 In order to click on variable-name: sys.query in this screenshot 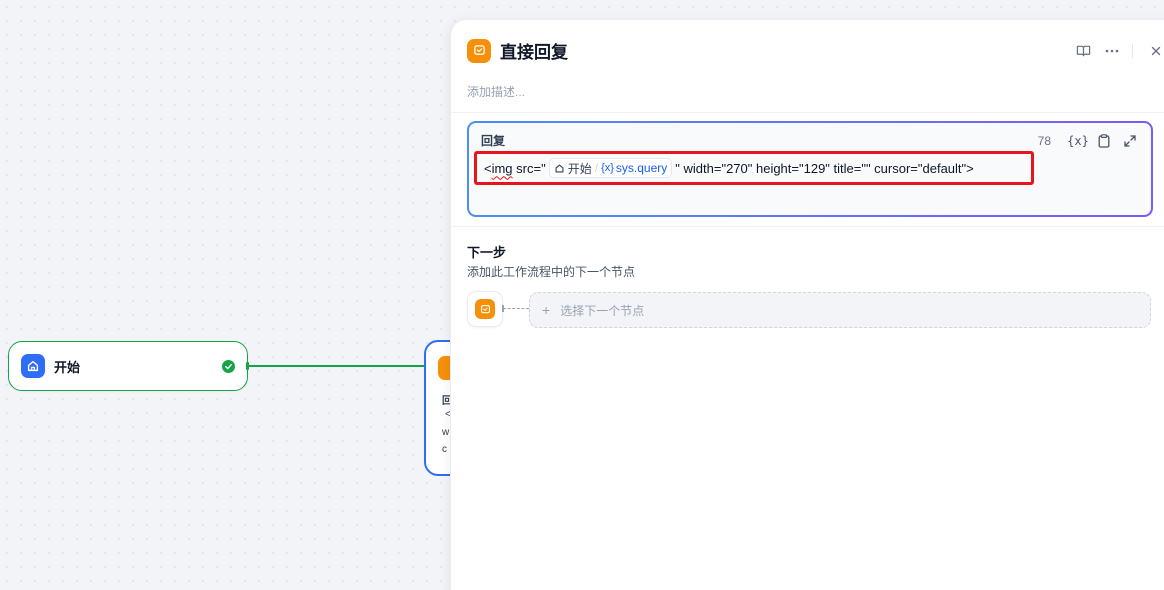, I will do `click(641, 168)`.